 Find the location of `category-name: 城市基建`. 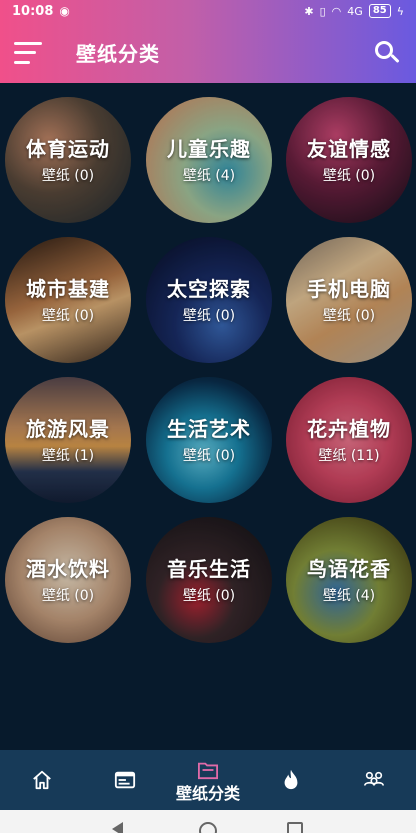

category-name: 城市基建 is located at coordinates (68, 289).